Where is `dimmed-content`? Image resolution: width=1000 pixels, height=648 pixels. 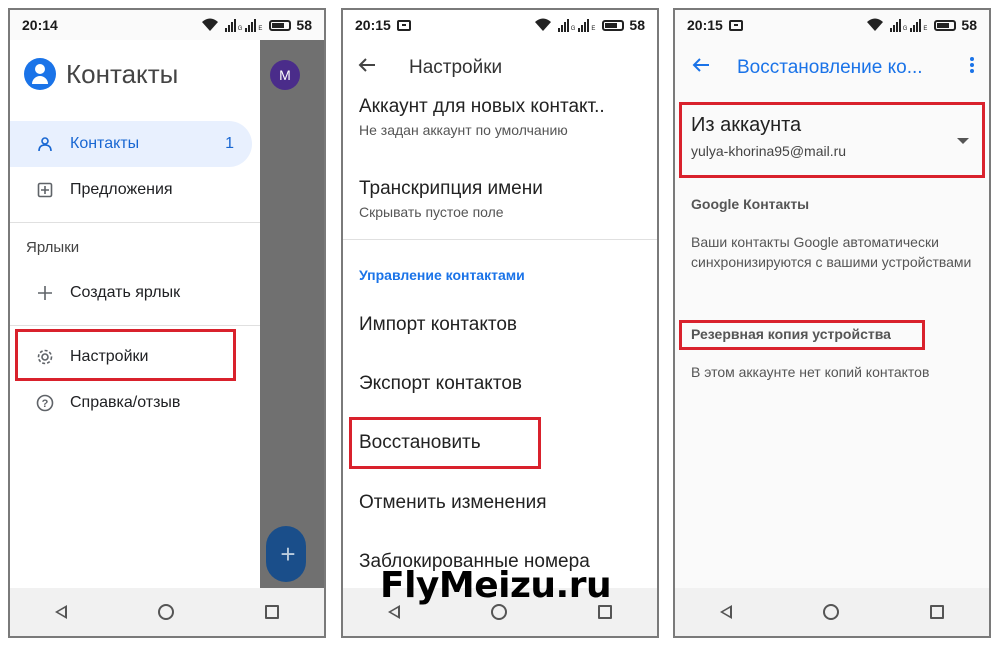
dimmed-content is located at coordinates (292, 315).